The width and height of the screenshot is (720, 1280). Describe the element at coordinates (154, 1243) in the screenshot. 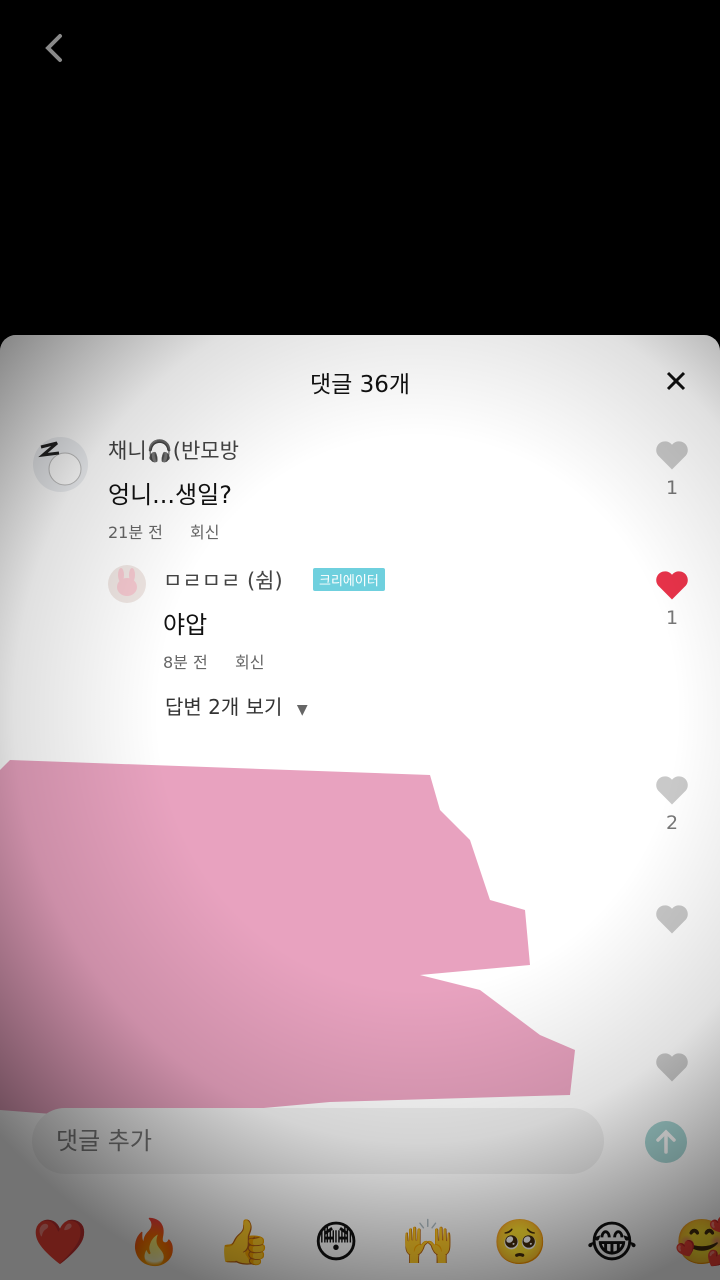

I see `emoji-fire: 🔥` at that location.